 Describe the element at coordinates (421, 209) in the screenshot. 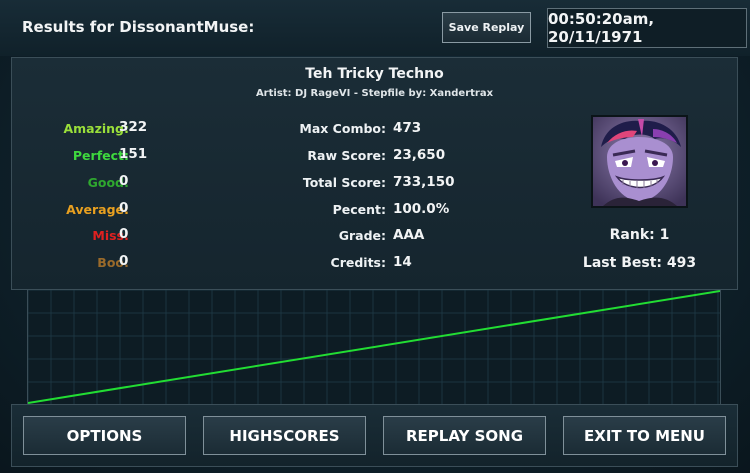

I see `stat-value-percent: 100.0%` at that location.